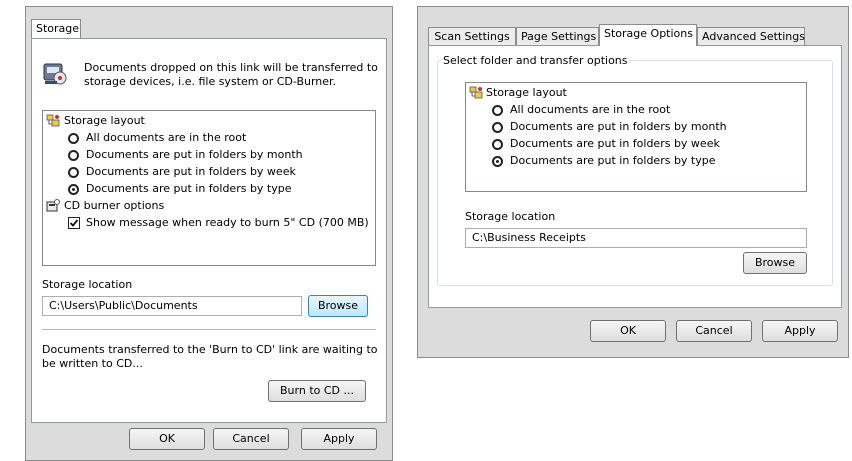  What do you see at coordinates (56, 28) in the screenshot?
I see `tab-storage: Storage` at bounding box center [56, 28].